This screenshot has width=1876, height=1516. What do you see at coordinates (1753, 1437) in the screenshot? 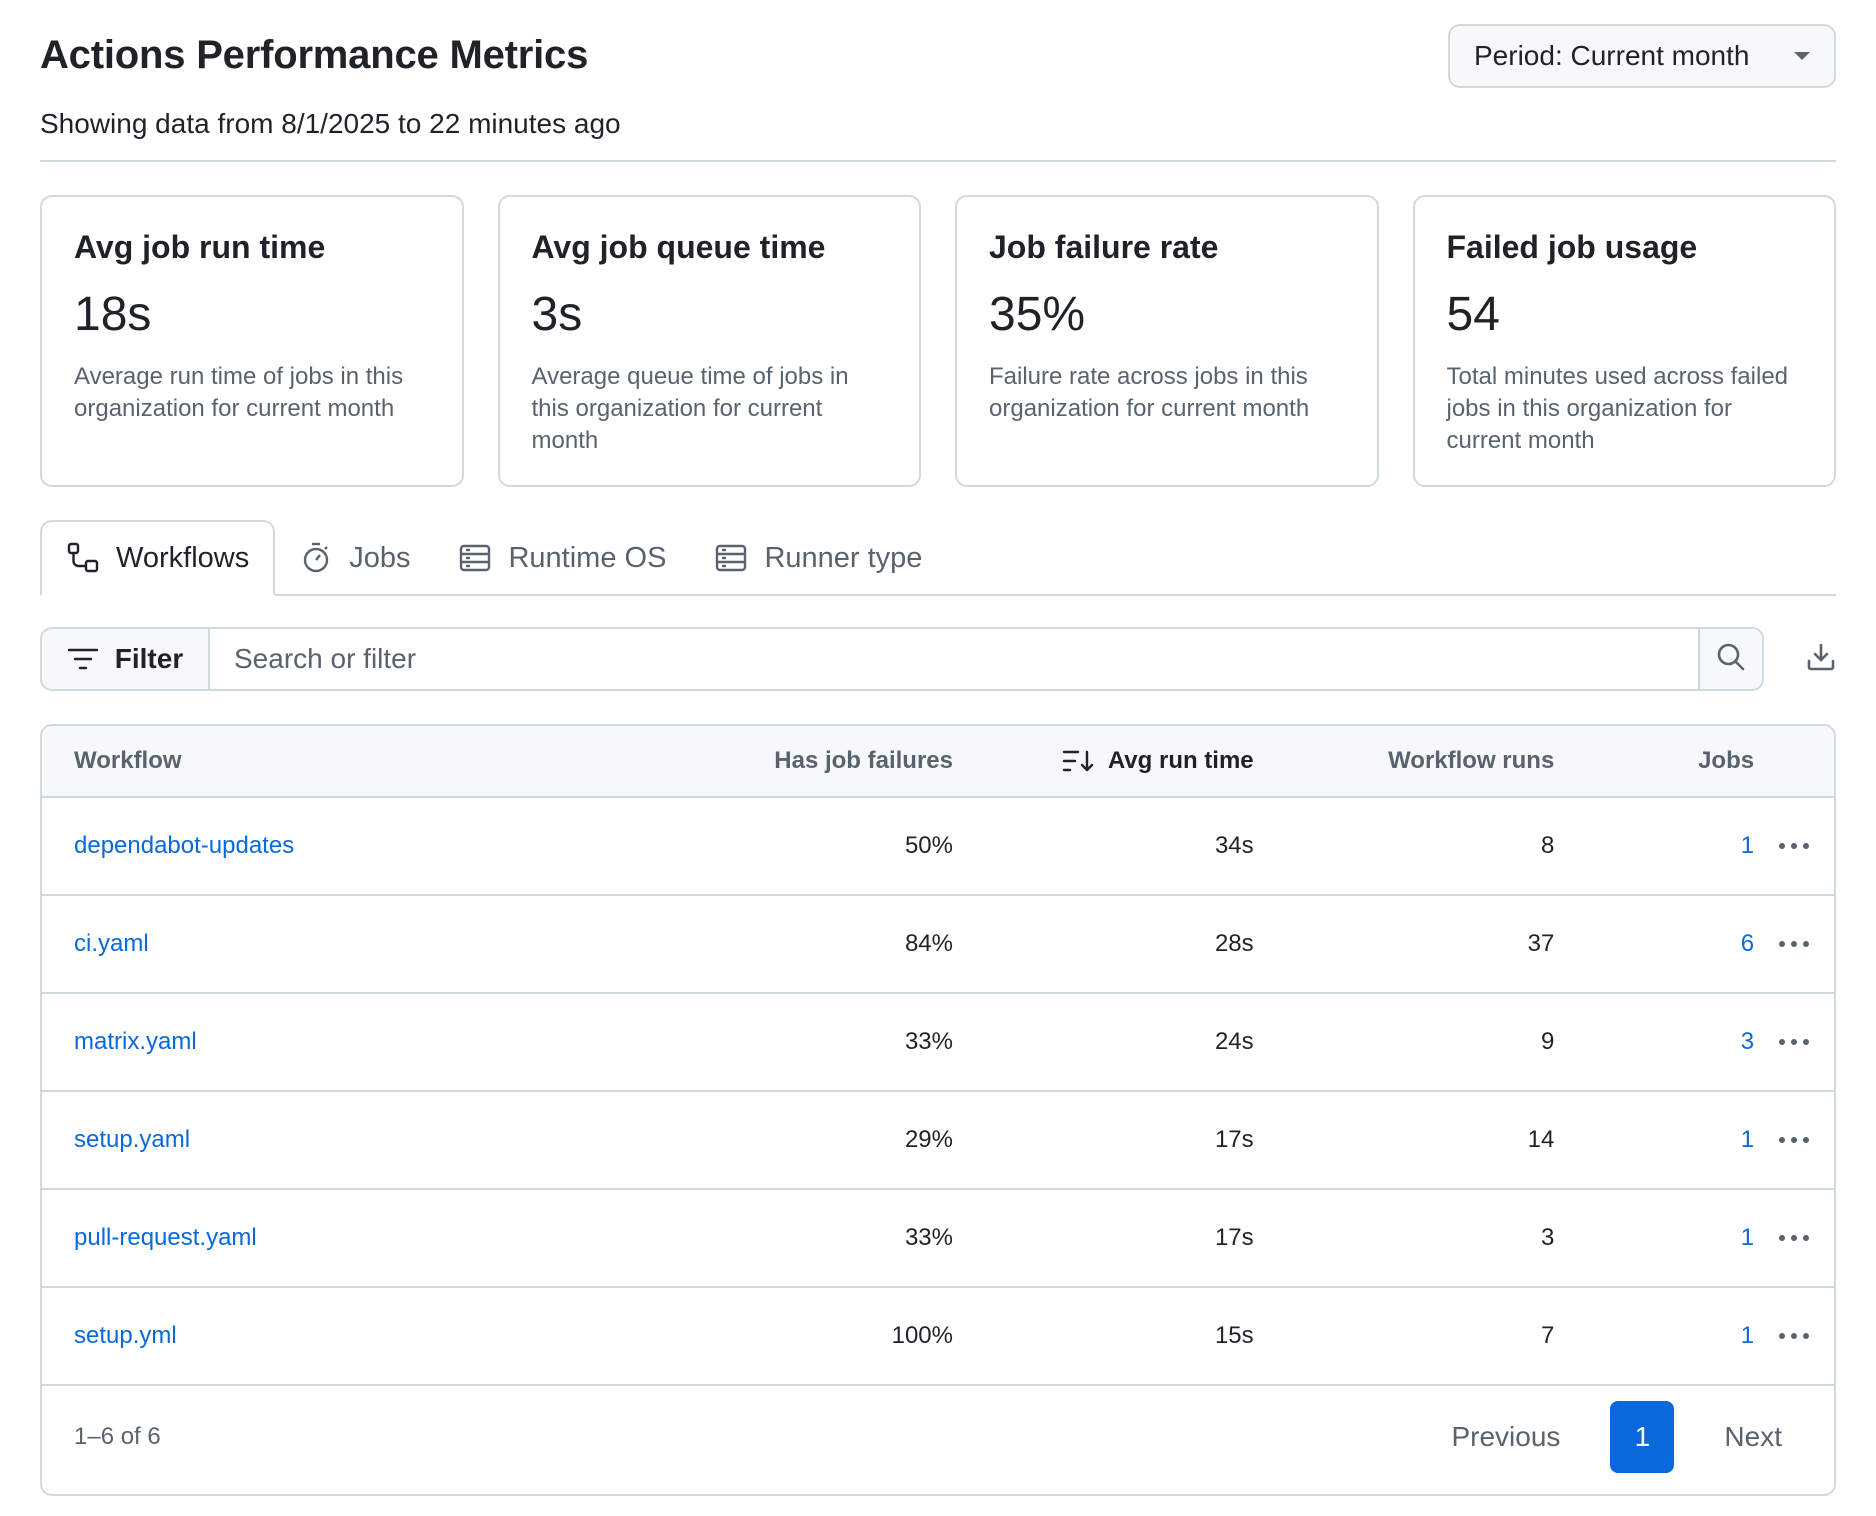
I see `next-page-button: Next` at bounding box center [1753, 1437].